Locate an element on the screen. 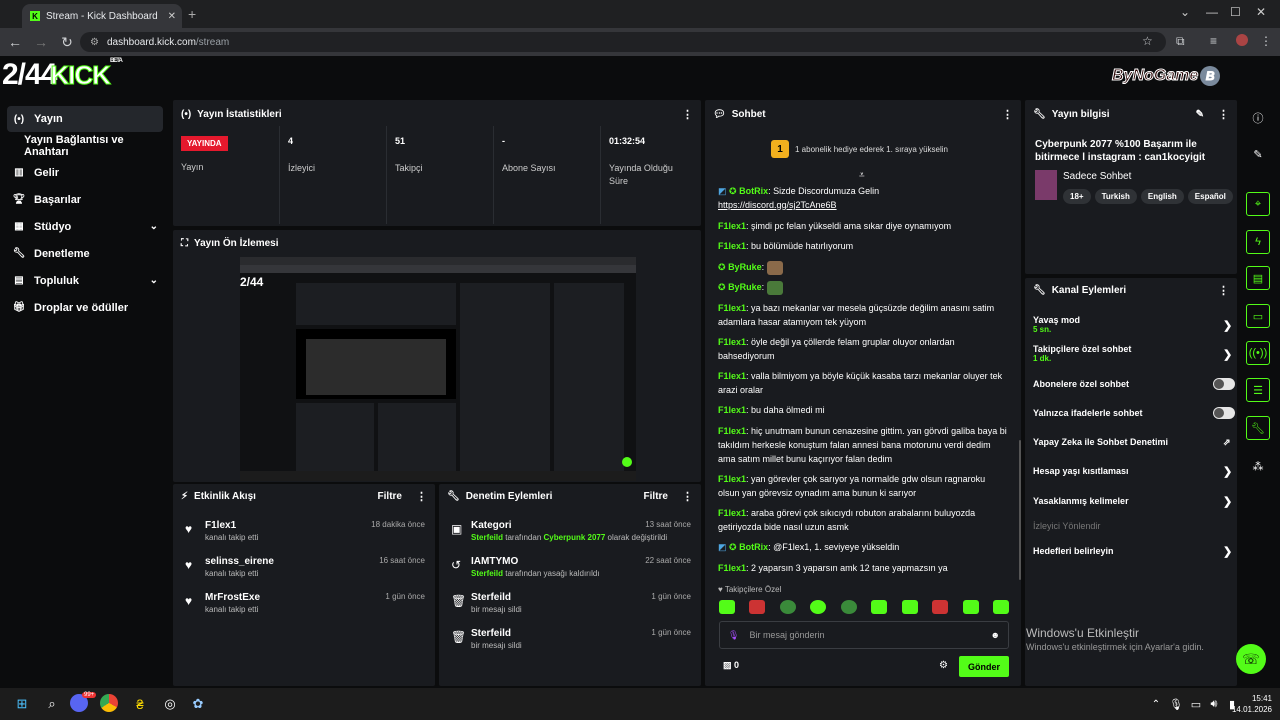  windows-start-icon: ⊞ is located at coordinates (22, 704).